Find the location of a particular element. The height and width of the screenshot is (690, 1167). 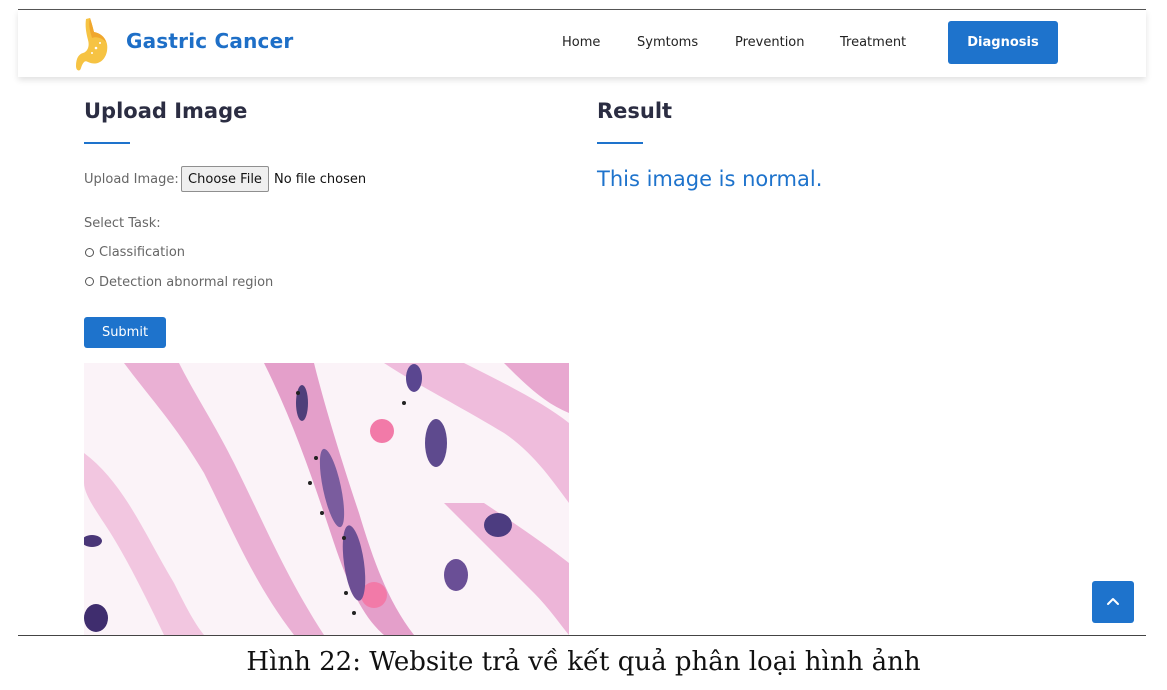

upload-title: Upload Image is located at coordinates (166, 111).